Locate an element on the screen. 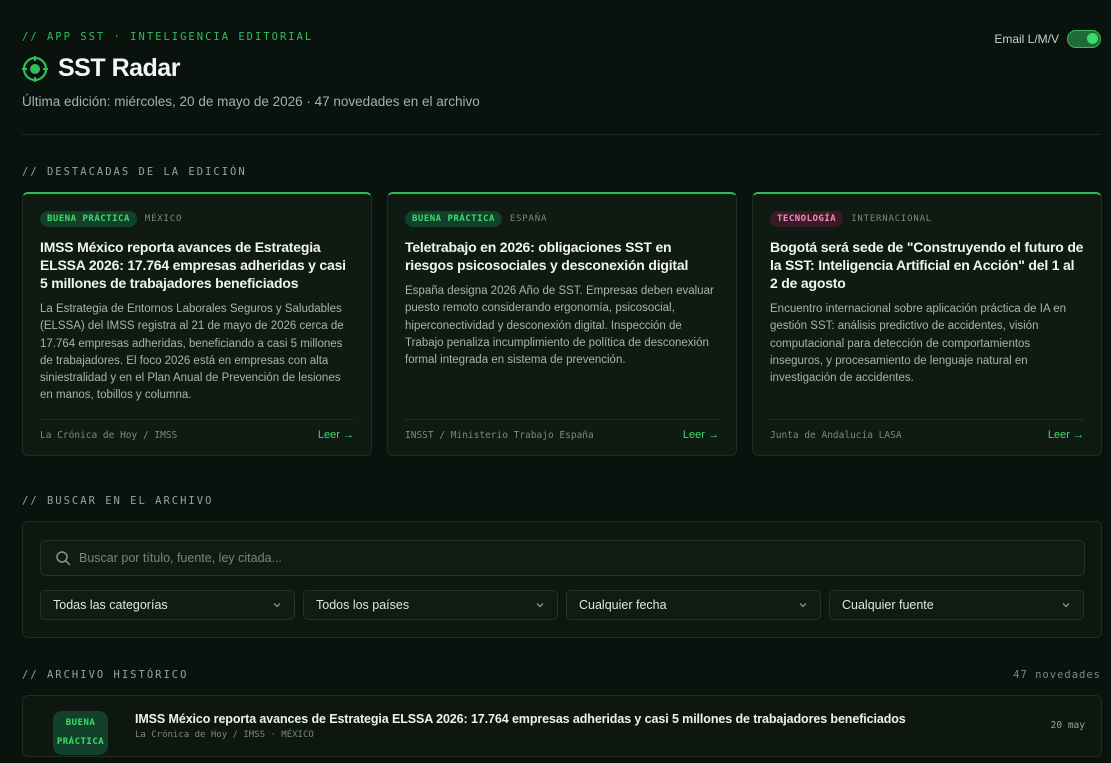 The height and width of the screenshot is (763, 1111). card-footer: INSST / Ministerio Trabajo España Leer → is located at coordinates (562, 430).